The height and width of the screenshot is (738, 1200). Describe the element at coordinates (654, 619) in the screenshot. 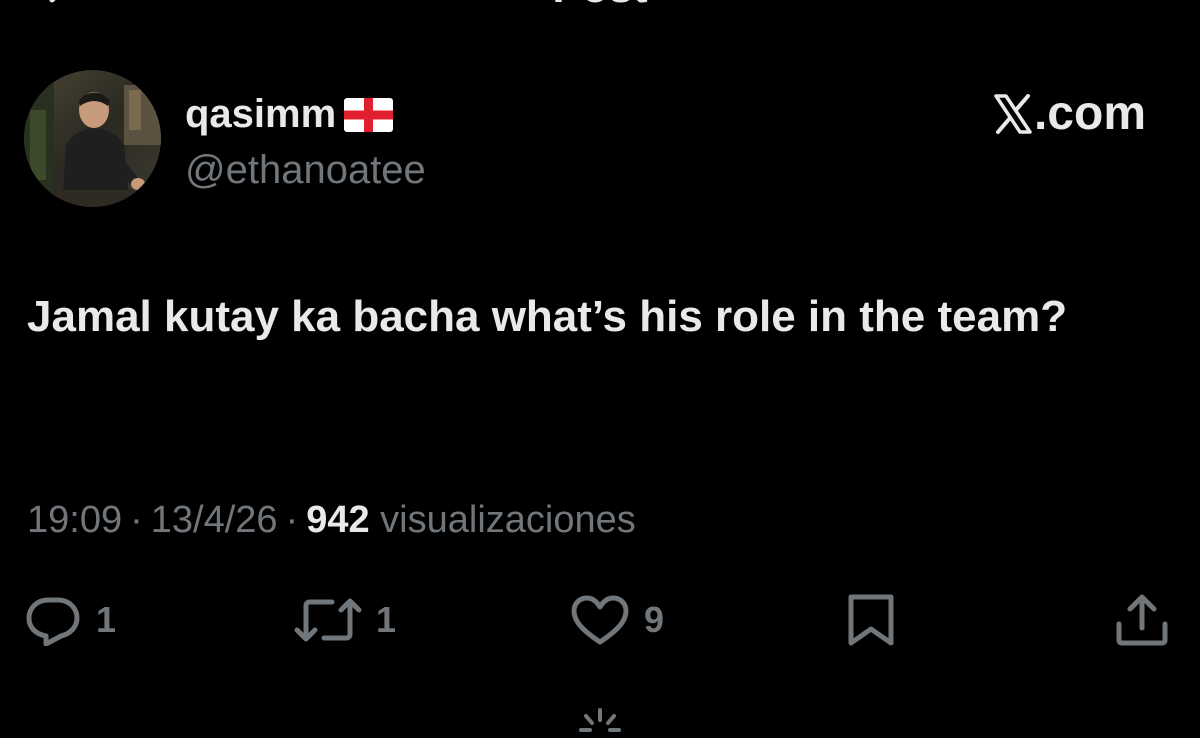

I see `like-count: 9` at that location.